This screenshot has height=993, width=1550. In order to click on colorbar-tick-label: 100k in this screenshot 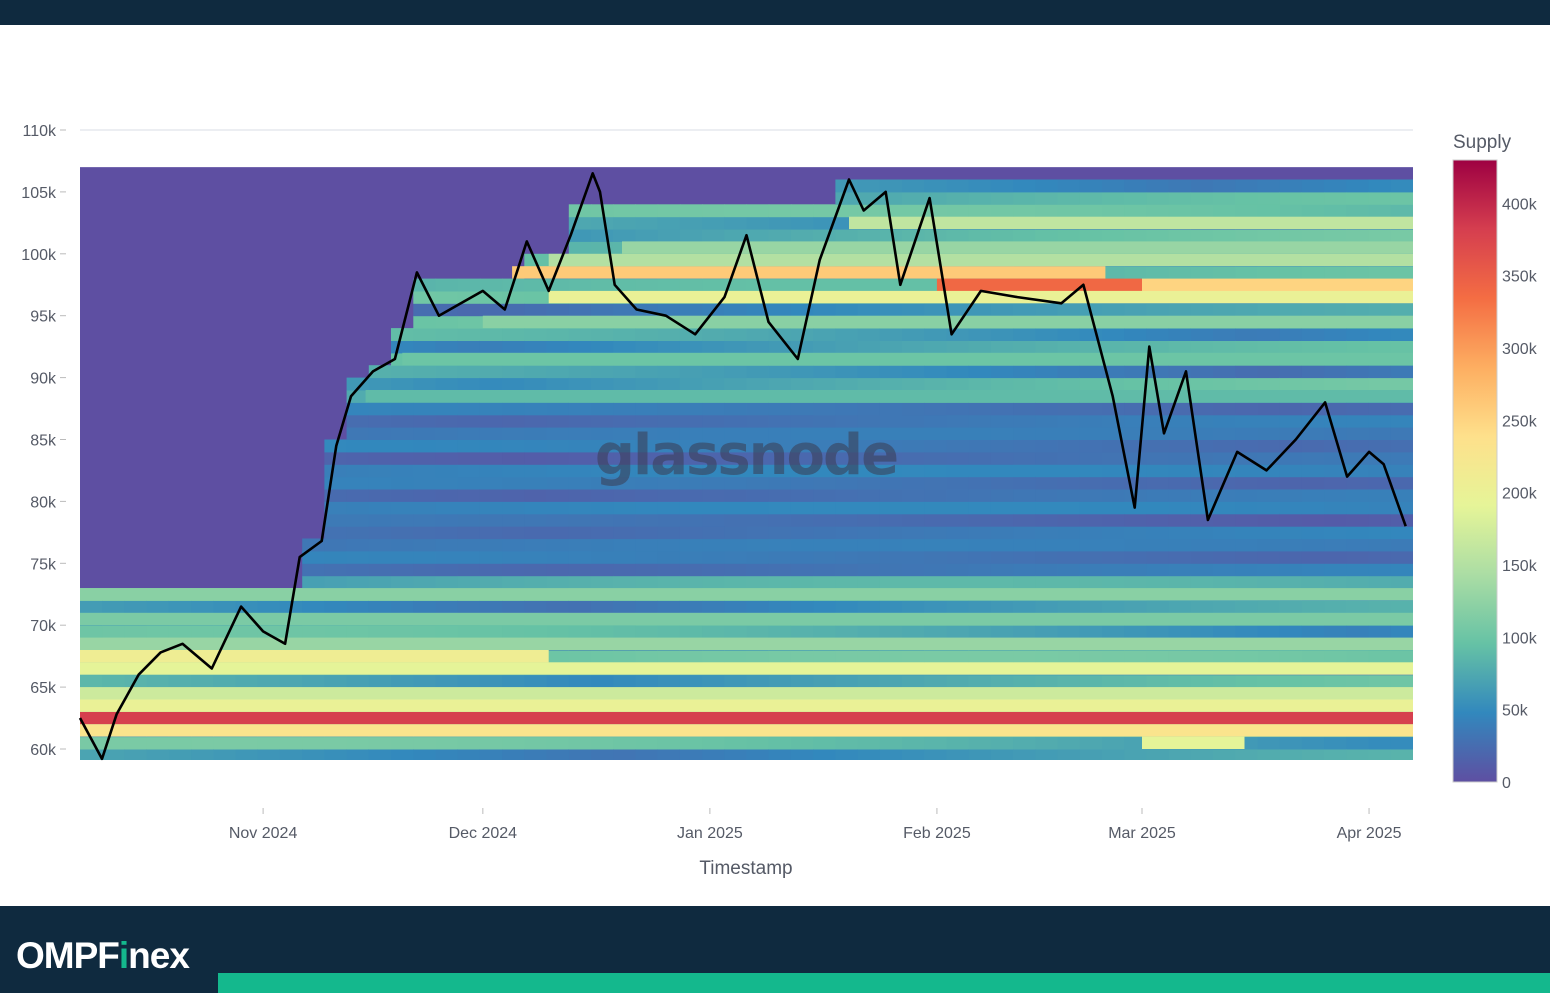, I will do `click(1520, 638)`.